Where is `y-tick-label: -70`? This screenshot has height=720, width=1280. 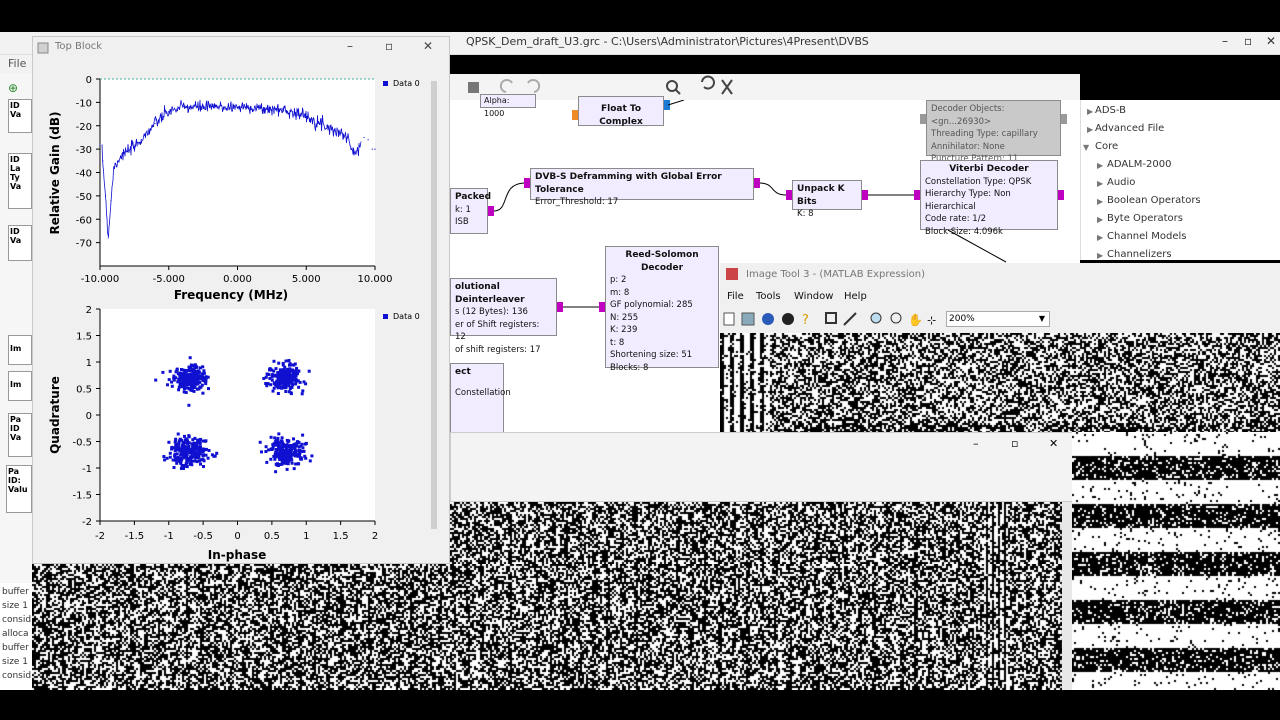
y-tick-label: -70 is located at coordinates (84, 244).